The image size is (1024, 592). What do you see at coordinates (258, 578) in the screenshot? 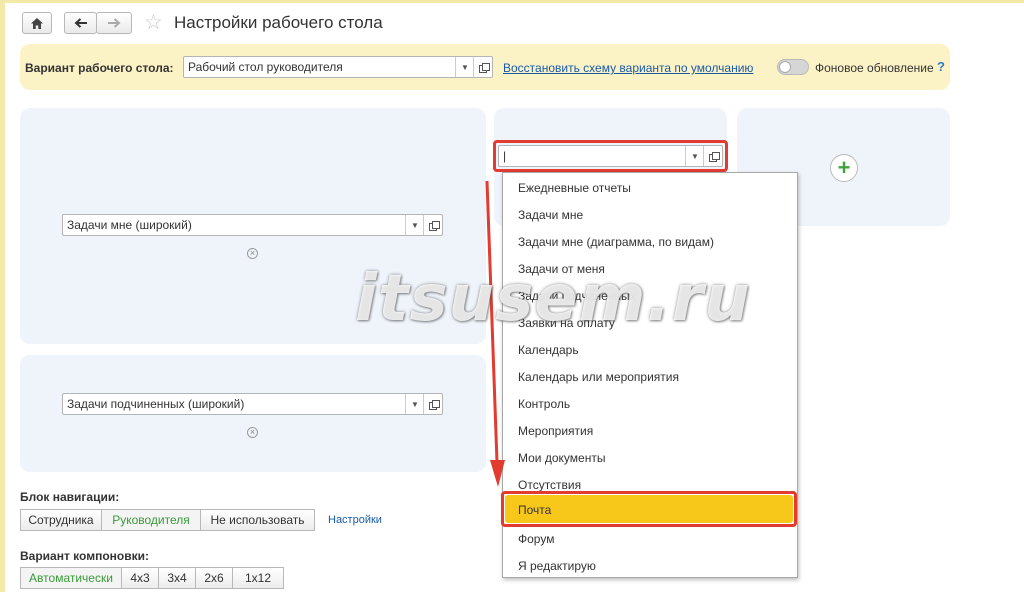
I see `layout-option-1x12: 1x12` at bounding box center [258, 578].